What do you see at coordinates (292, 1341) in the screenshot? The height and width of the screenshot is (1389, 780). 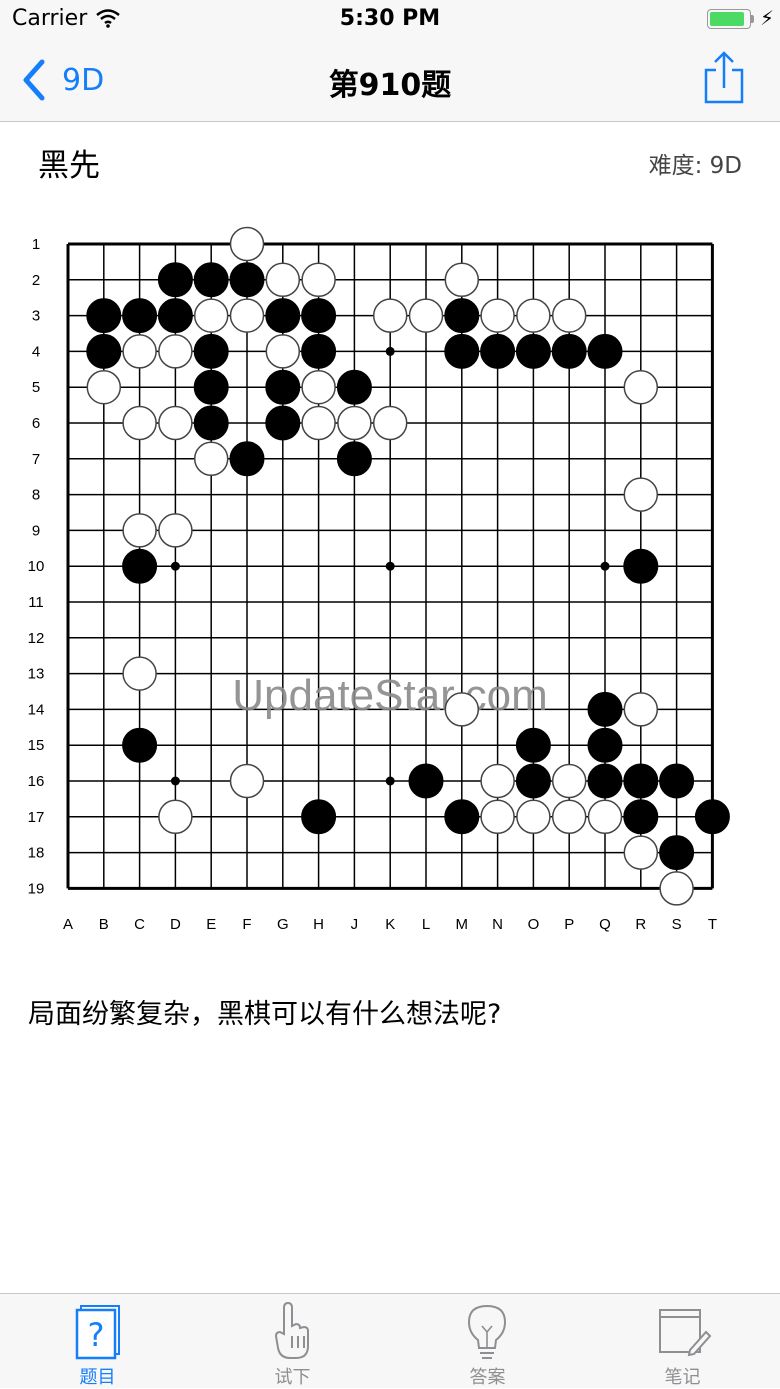 I see `tab-try: 试下` at bounding box center [292, 1341].